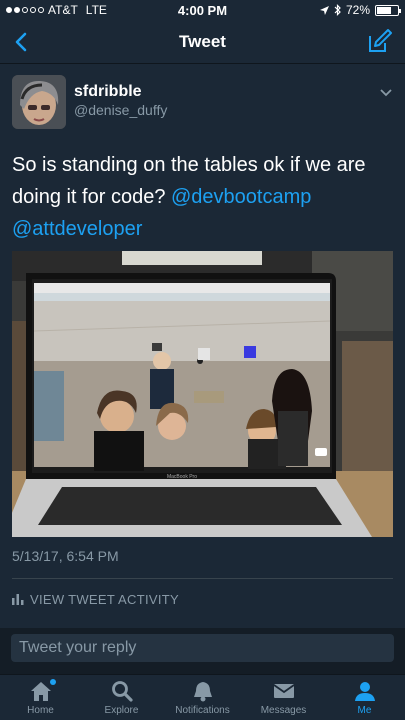  Describe the element at coordinates (202, 10) in the screenshot. I see `status-bar: AT&T LTE 4:00 PM 72%` at that location.